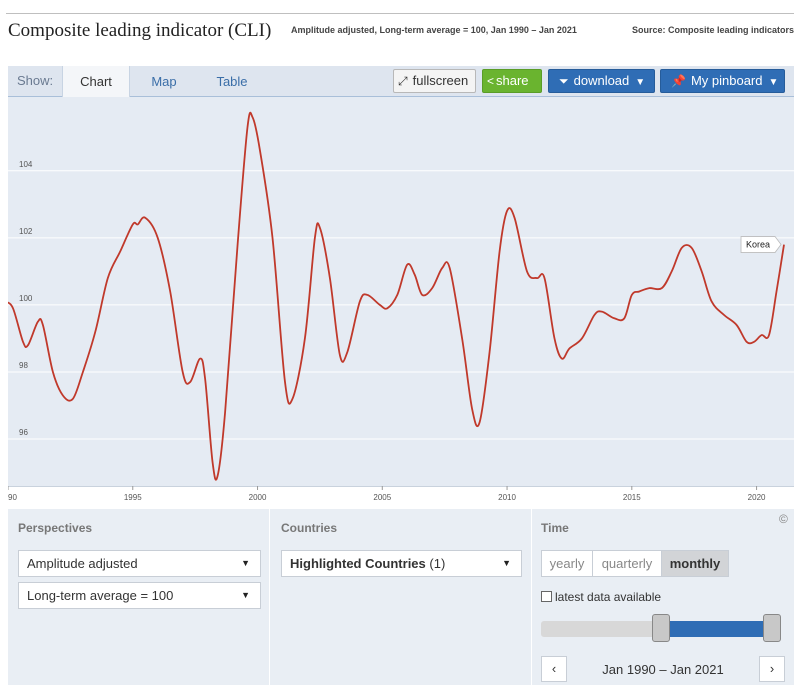  What do you see at coordinates (55, 528) in the screenshot?
I see `perspectives-title: Perspectives` at bounding box center [55, 528].